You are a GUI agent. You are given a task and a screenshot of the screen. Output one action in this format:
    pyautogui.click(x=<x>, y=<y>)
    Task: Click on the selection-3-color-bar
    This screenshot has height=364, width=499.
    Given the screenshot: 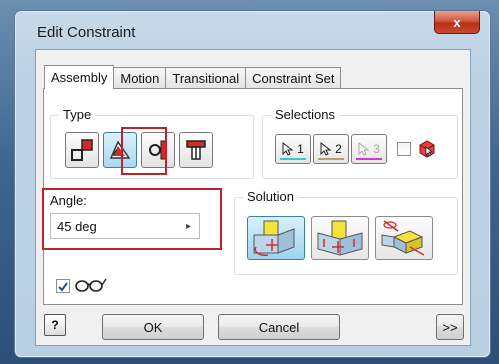 What is the action you would take?
    pyautogui.click(x=369, y=159)
    